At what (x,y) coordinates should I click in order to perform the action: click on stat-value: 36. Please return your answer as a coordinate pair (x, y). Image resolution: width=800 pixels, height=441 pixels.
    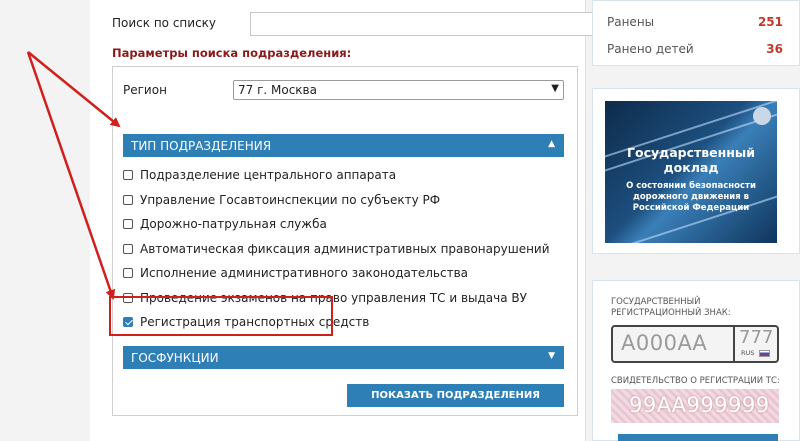
    Looking at the image, I should click on (774, 49).